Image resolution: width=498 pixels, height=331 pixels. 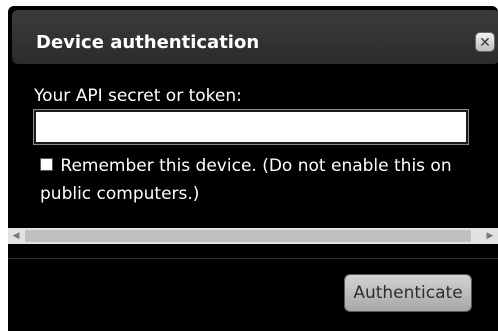 I want to click on close-icon: ✕, so click(x=485, y=43).